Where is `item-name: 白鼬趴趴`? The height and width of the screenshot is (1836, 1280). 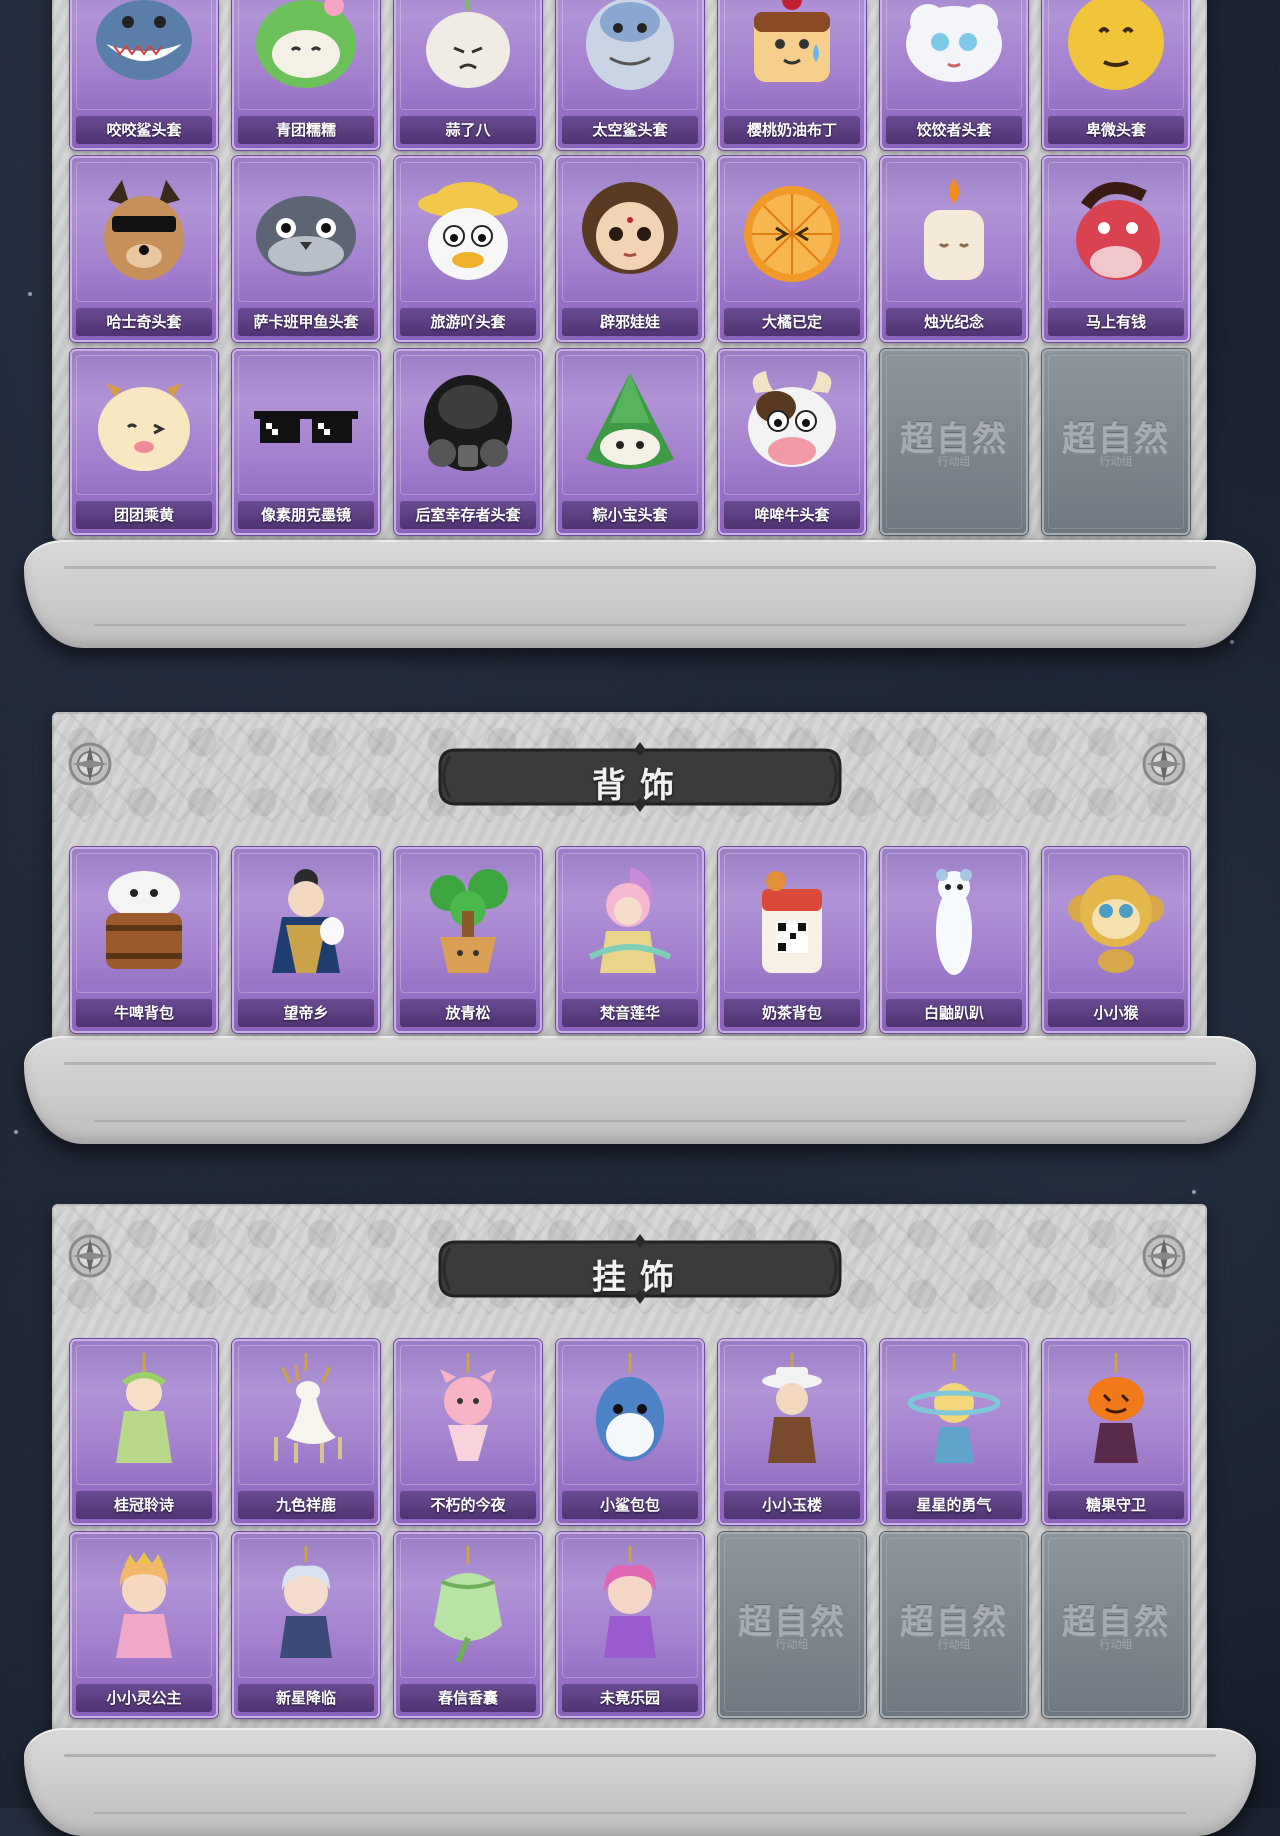 item-name: 白鼬趴趴 is located at coordinates (954, 1013).